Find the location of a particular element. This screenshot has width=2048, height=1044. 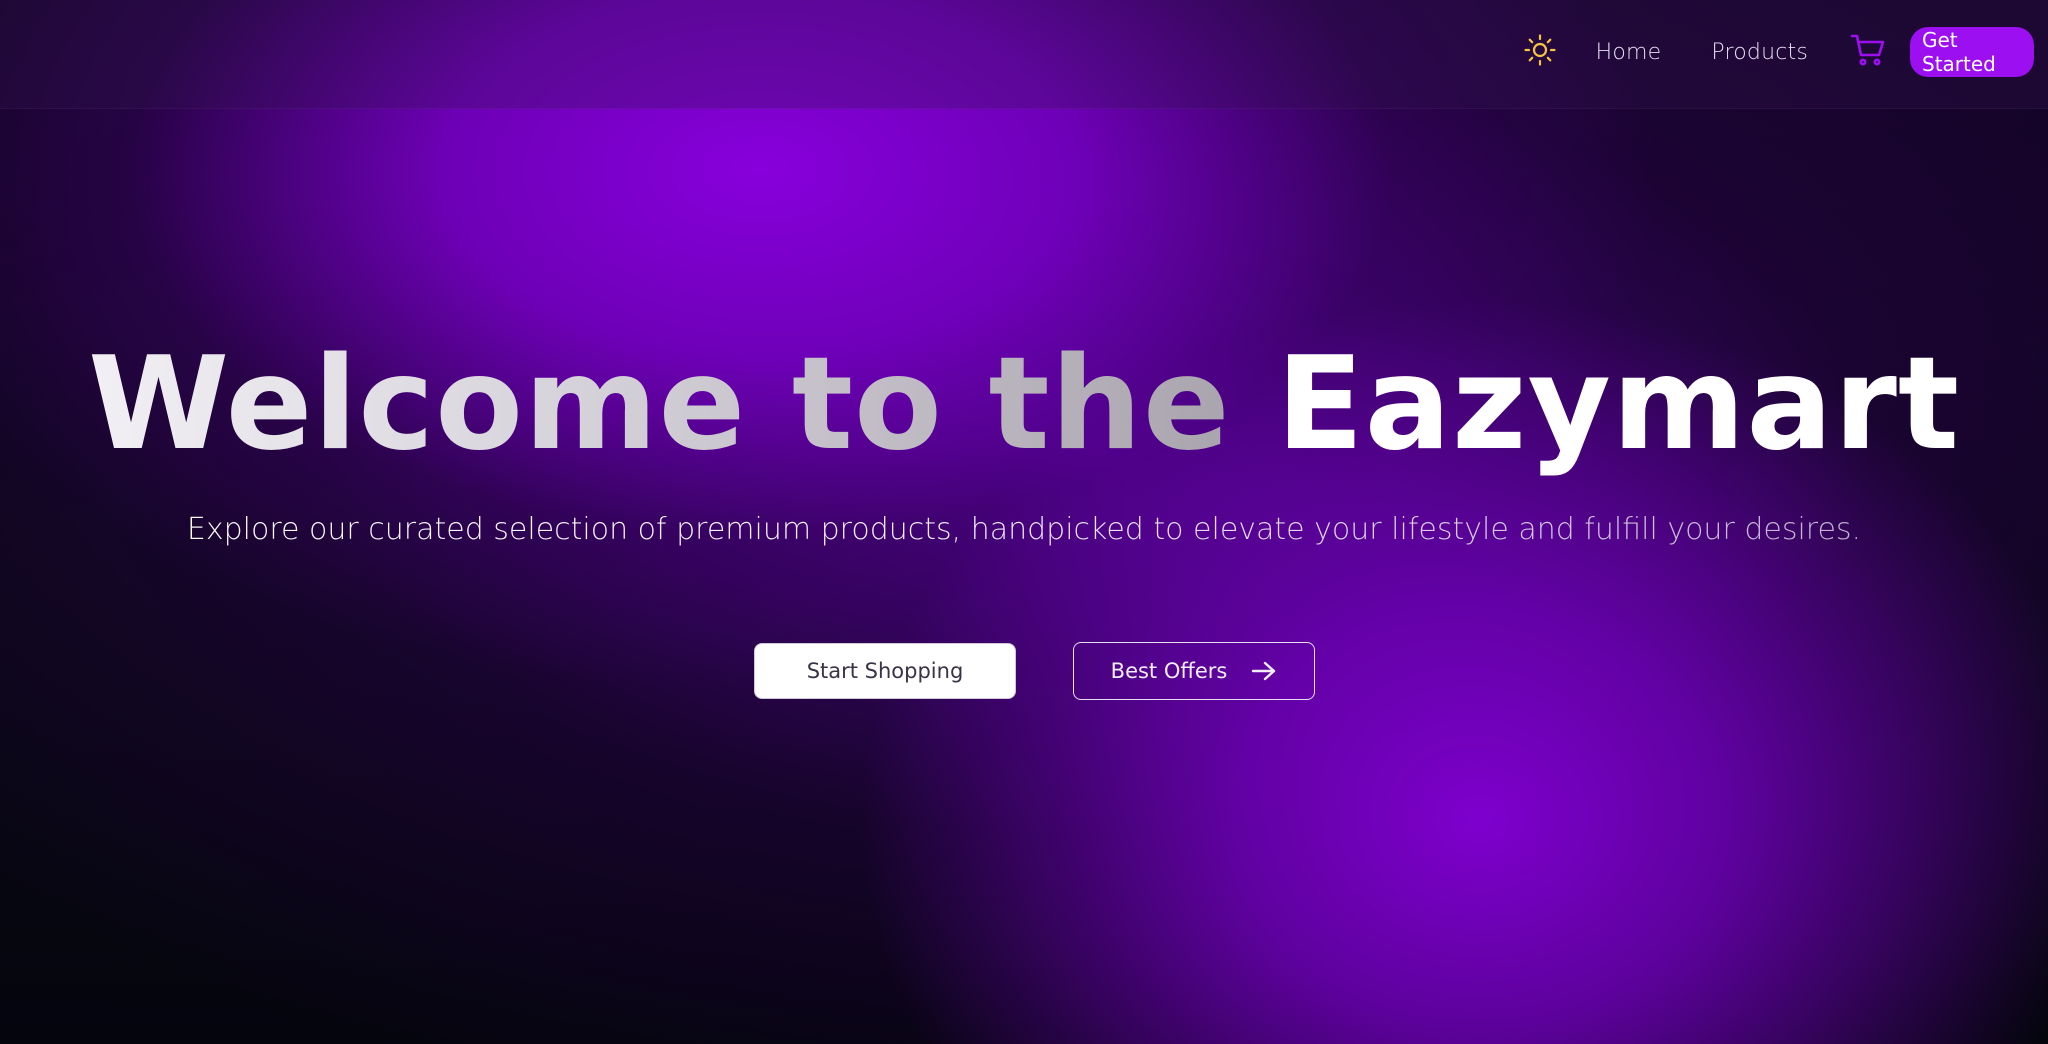

hero-title-brand: Eazymart is located at coordinates (1618, 404).